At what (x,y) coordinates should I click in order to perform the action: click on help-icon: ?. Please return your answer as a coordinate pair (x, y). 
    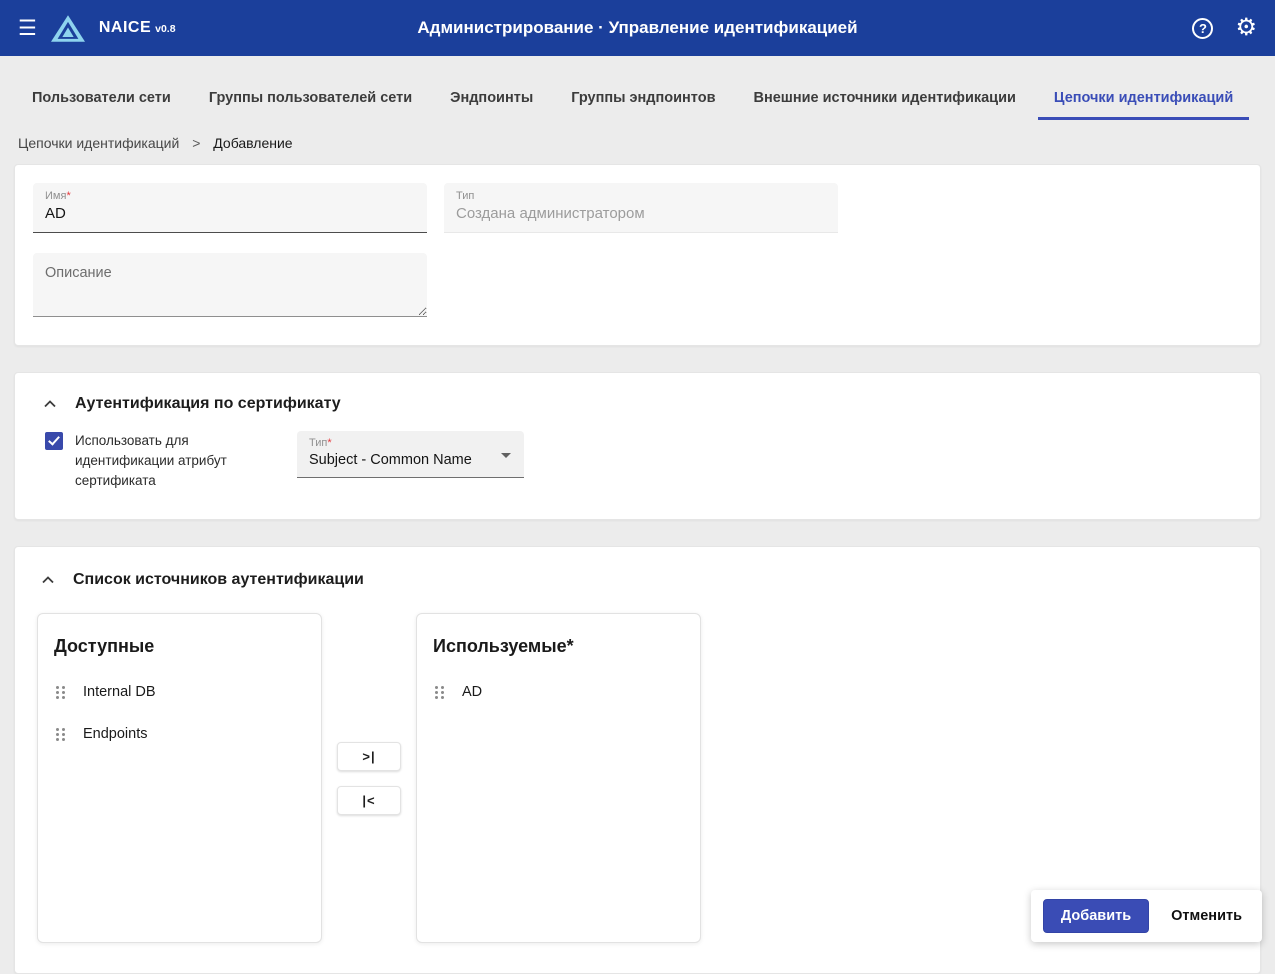
    Looking at the image, I should click on (1203, 28).